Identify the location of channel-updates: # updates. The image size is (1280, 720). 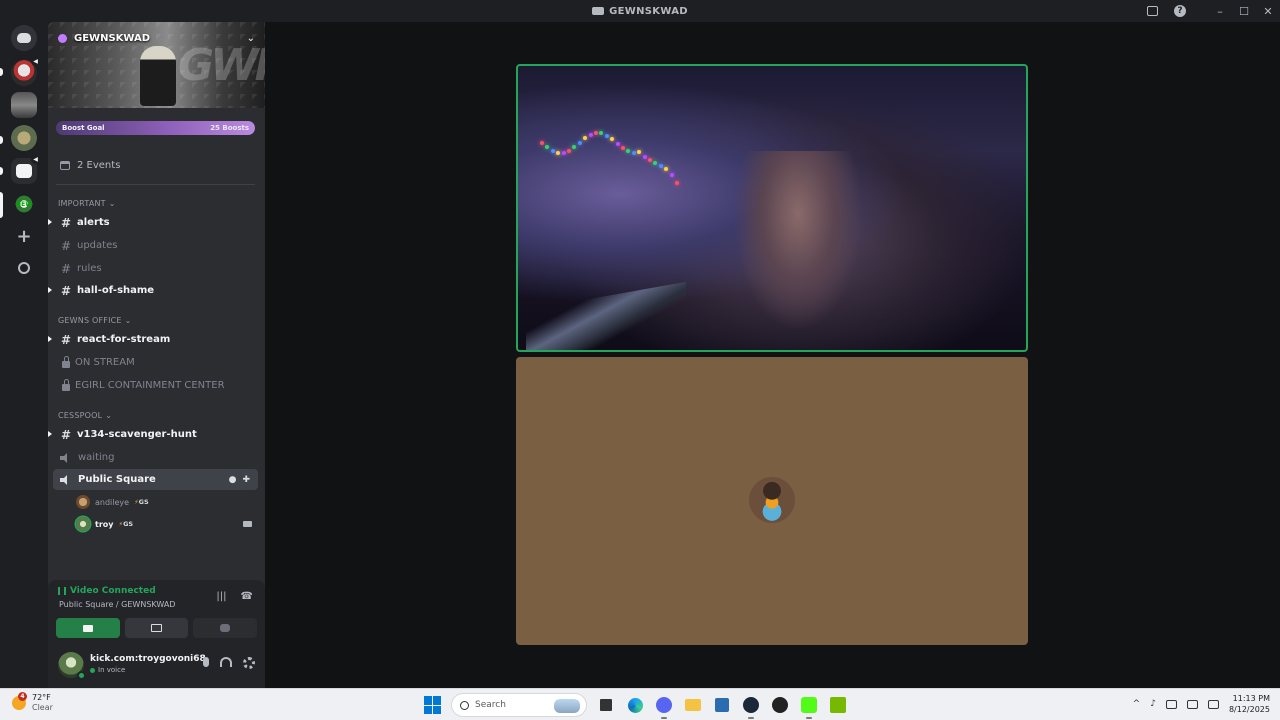
(155, 245).